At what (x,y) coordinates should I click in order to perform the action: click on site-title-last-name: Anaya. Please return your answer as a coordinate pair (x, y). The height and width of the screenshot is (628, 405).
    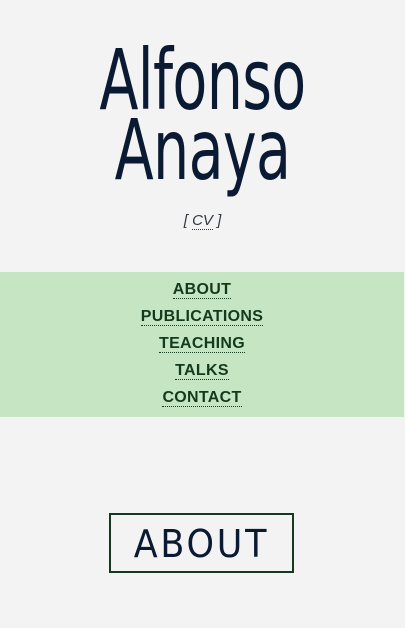
    Looking at the image, I should click on (202, 150).